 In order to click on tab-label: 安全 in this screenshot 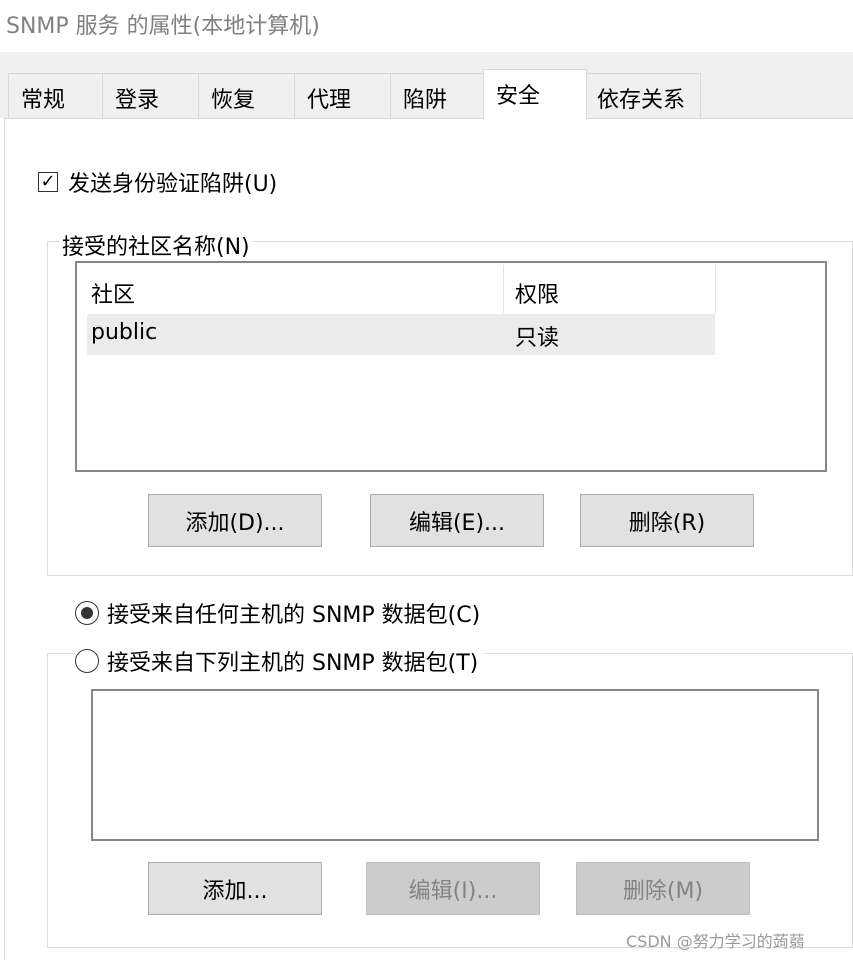, I will do `click(518, 96)`.